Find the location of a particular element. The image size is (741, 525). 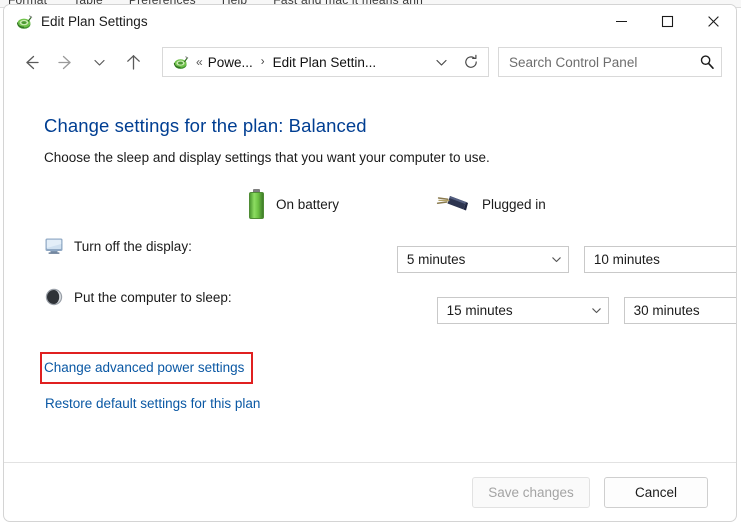

save-changes-button: Save changes is located at coordinates (531, 492).